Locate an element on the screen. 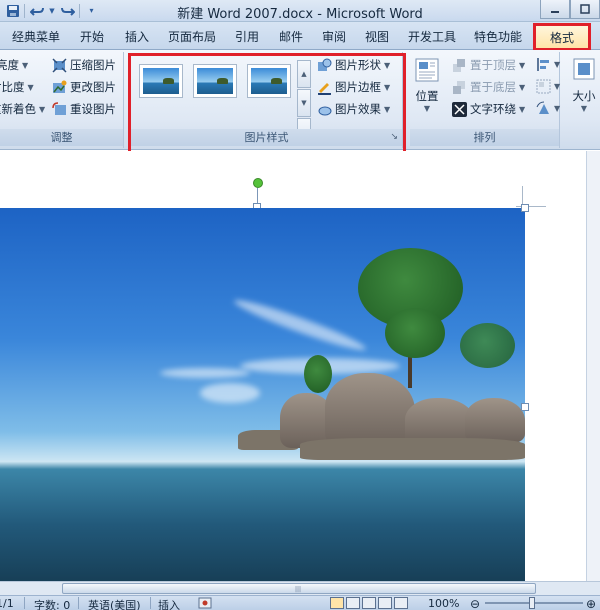 The image size is (600, 610). contrast-button: 对比度▼ is located at coordinates (17, 87).